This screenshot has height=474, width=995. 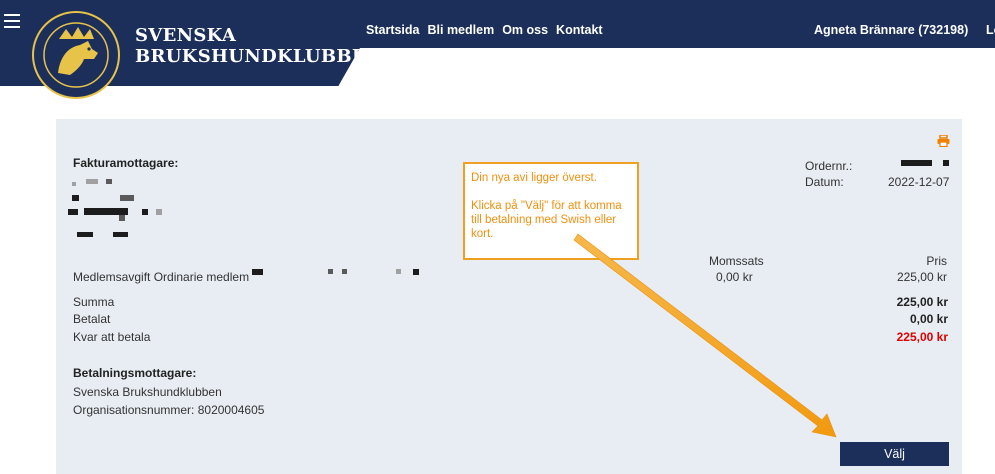 What do you see at coordinates (894, 454) in the screenshot?
I see `choose-button: Välj` at bounding box center [894, 454].